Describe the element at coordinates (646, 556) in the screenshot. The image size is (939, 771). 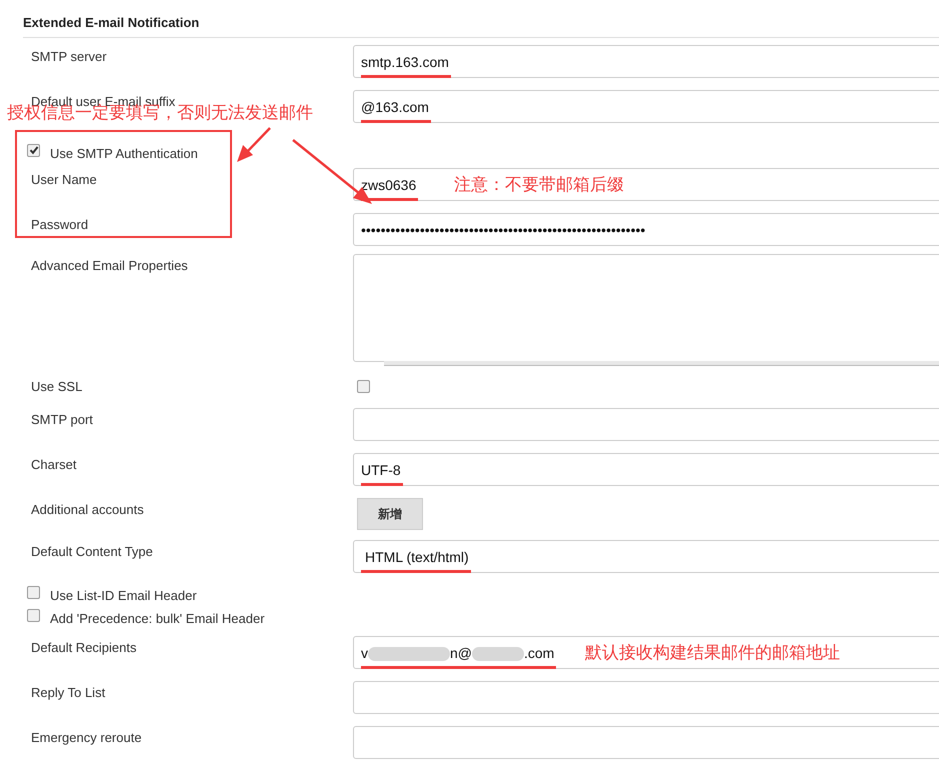
I see `input-field: HTML (text/html)` at that location.